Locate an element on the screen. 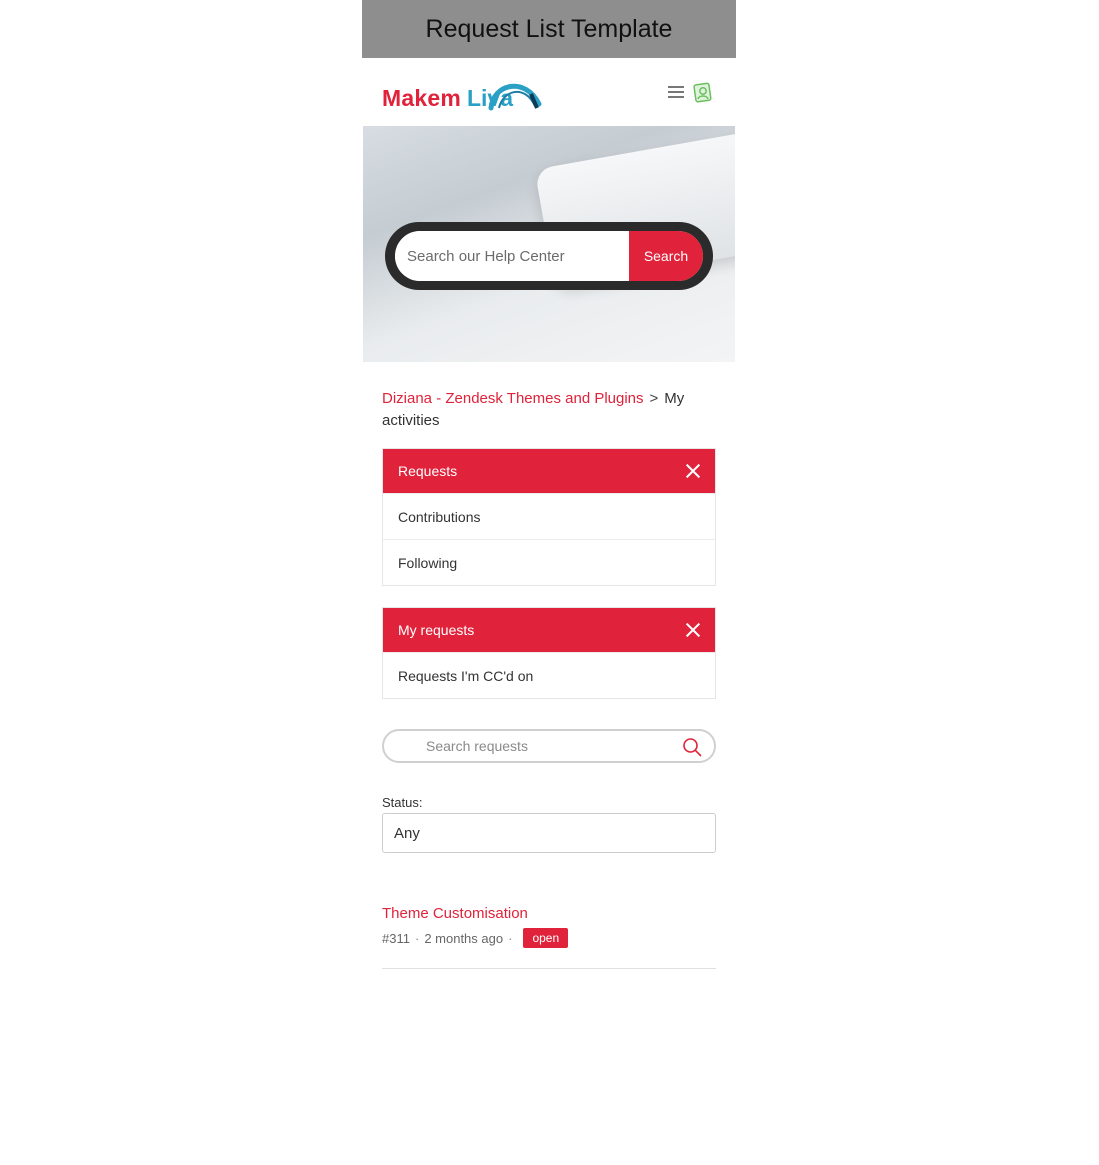 This screenshot has height=1165, width=1099. status-badge: open is located at coordinates (546, 938).